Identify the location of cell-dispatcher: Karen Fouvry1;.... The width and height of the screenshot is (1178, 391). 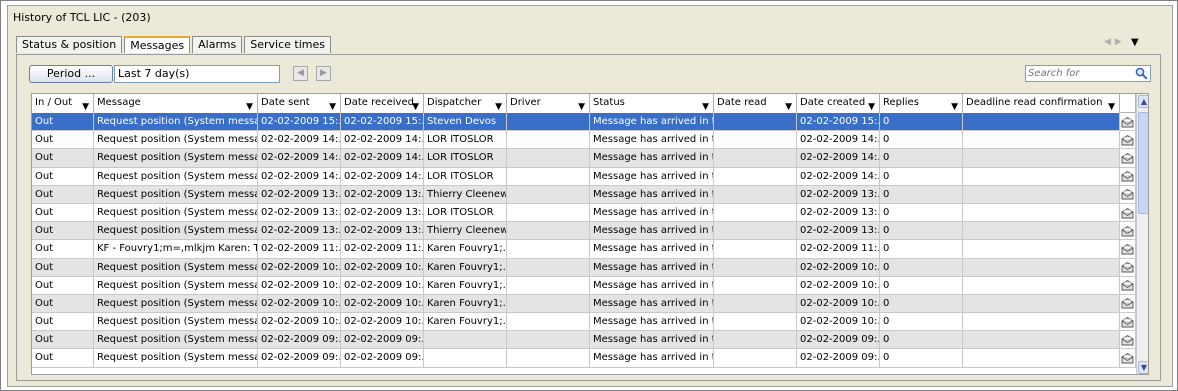
(465, 322).